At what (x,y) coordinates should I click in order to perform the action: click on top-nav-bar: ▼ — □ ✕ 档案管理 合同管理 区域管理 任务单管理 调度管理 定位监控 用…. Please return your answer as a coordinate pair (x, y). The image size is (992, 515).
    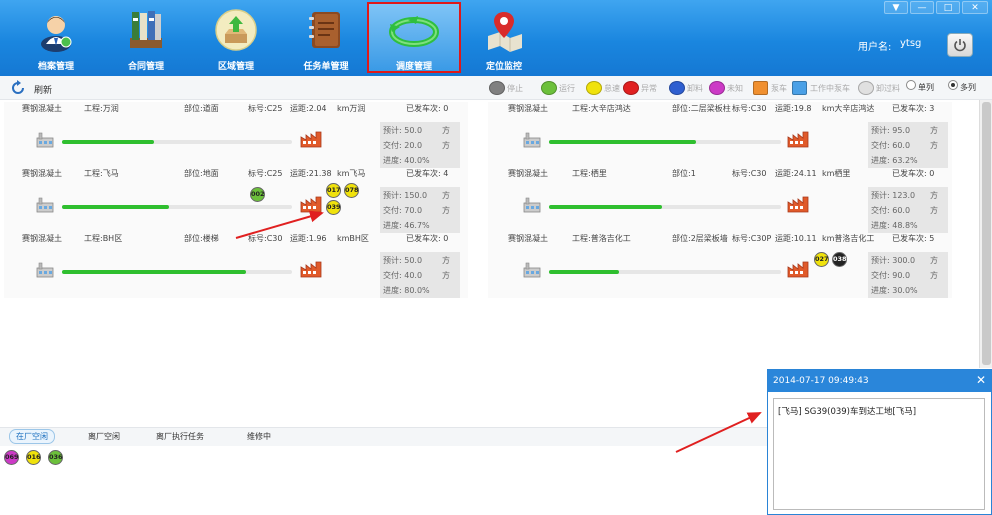
    Looking at the image, I should click on (496, 38).